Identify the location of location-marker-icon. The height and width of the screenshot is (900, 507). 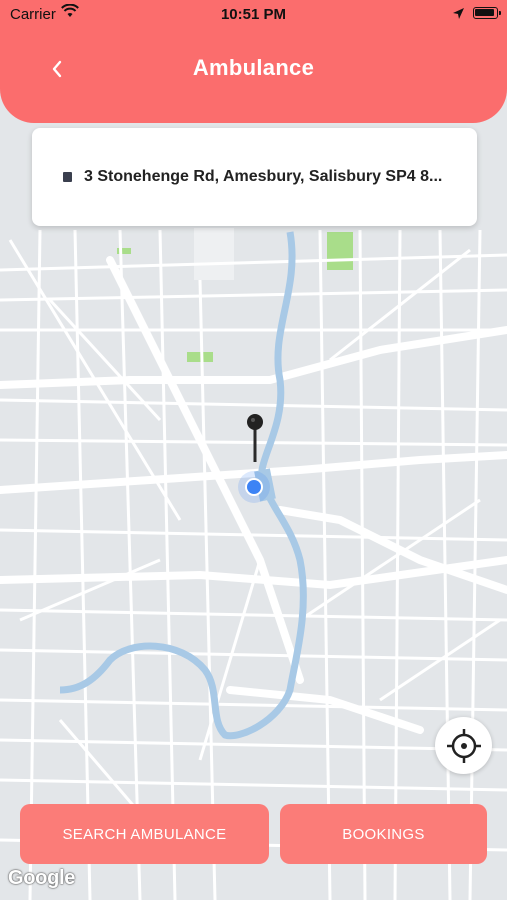
(67, 177).